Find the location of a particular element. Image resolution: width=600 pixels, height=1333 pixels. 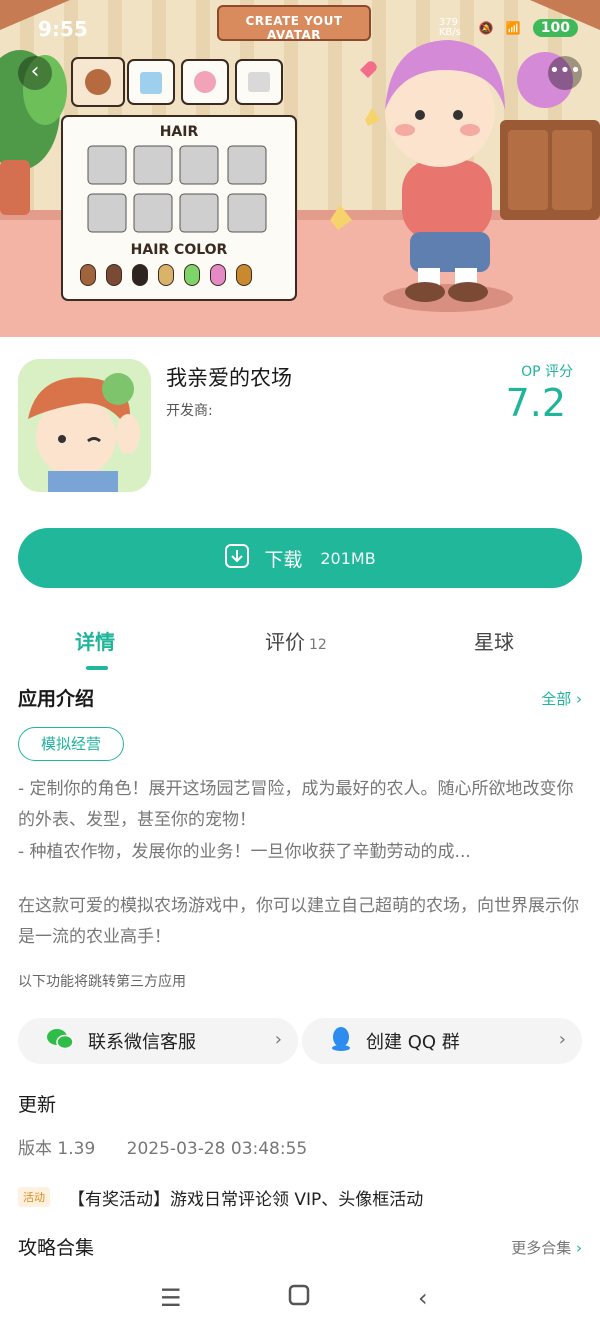

status-time: 9:55 is located at coordinates (63, 29).